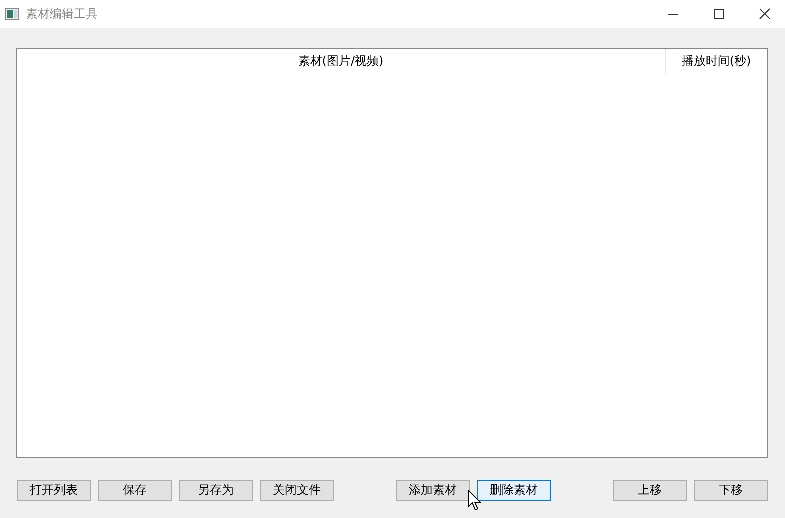  I want to click on action-button: 添加素材, so click(433, 490).